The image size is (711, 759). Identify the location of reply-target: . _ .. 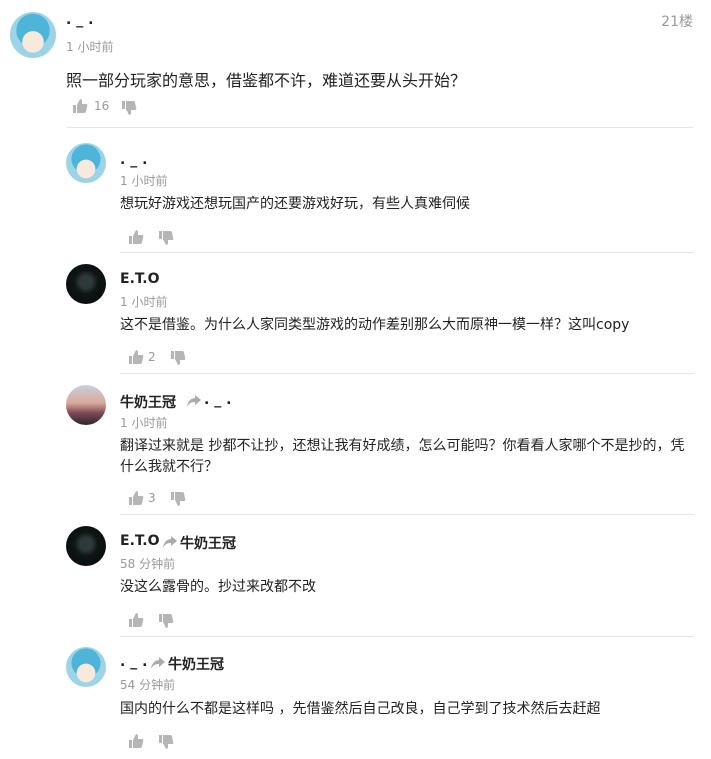
(217, 400).